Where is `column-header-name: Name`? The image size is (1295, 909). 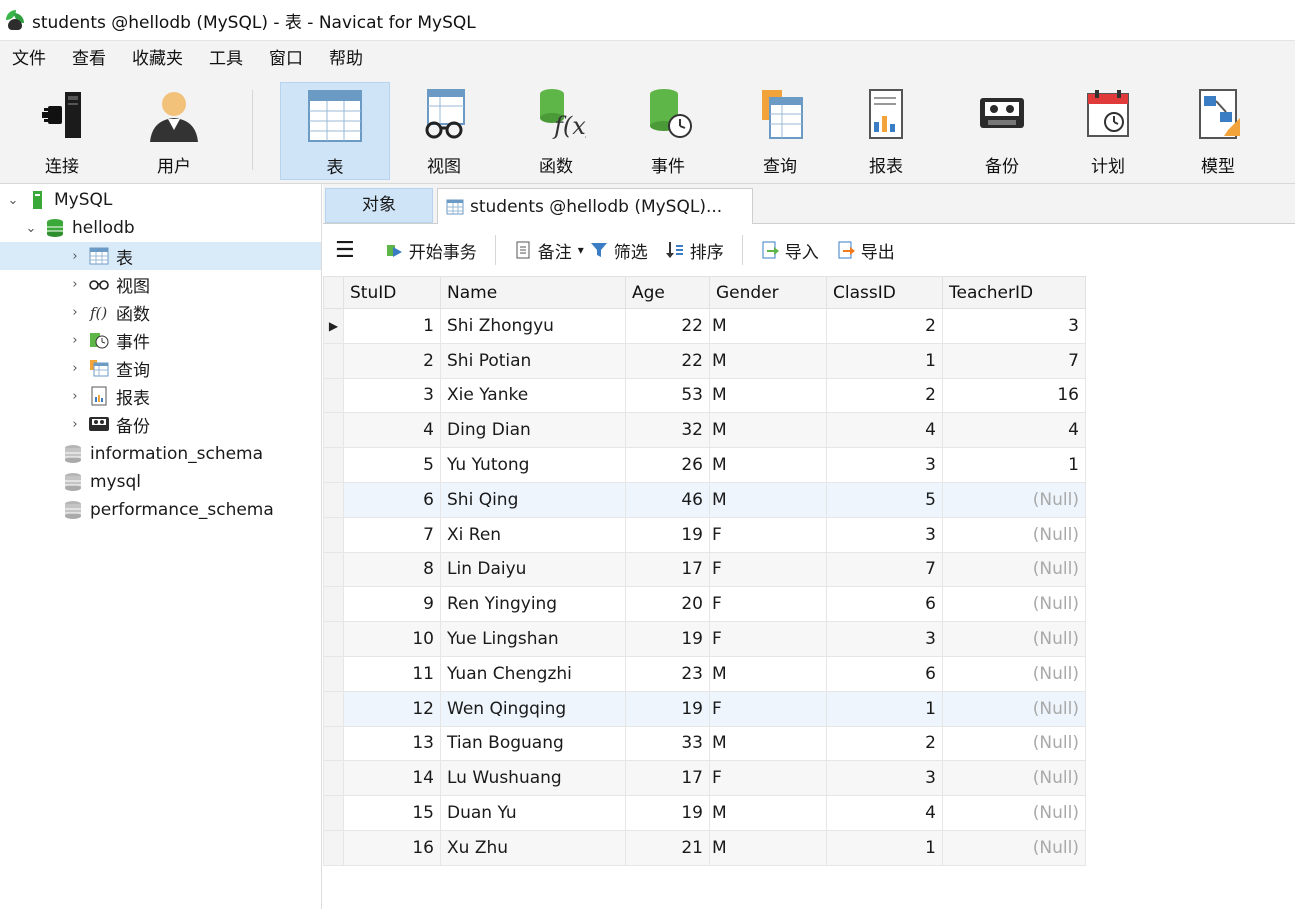 column-header-name: Name is located at coordinates (533, 292).